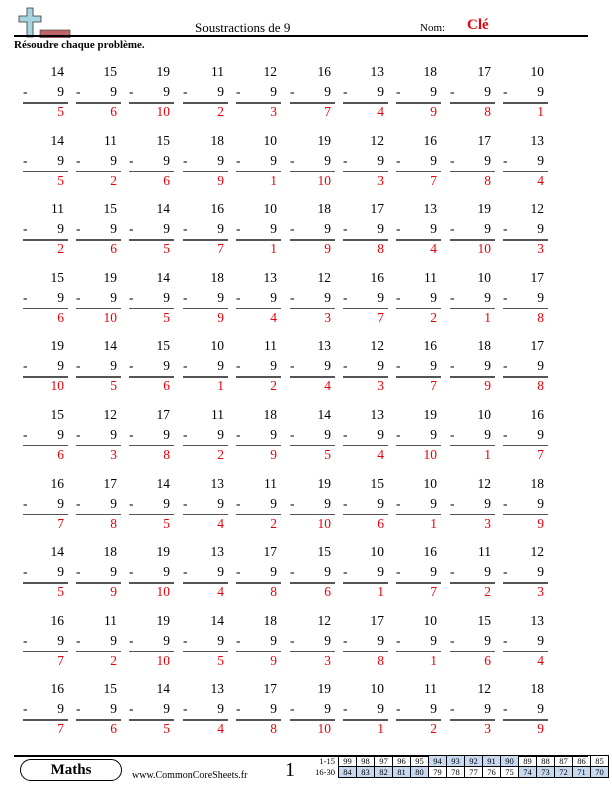 Image resolution: width=612 pixels, height=792 pixels. I want to click on worksheet-title: Soustractions de 9, so click(243, 27).